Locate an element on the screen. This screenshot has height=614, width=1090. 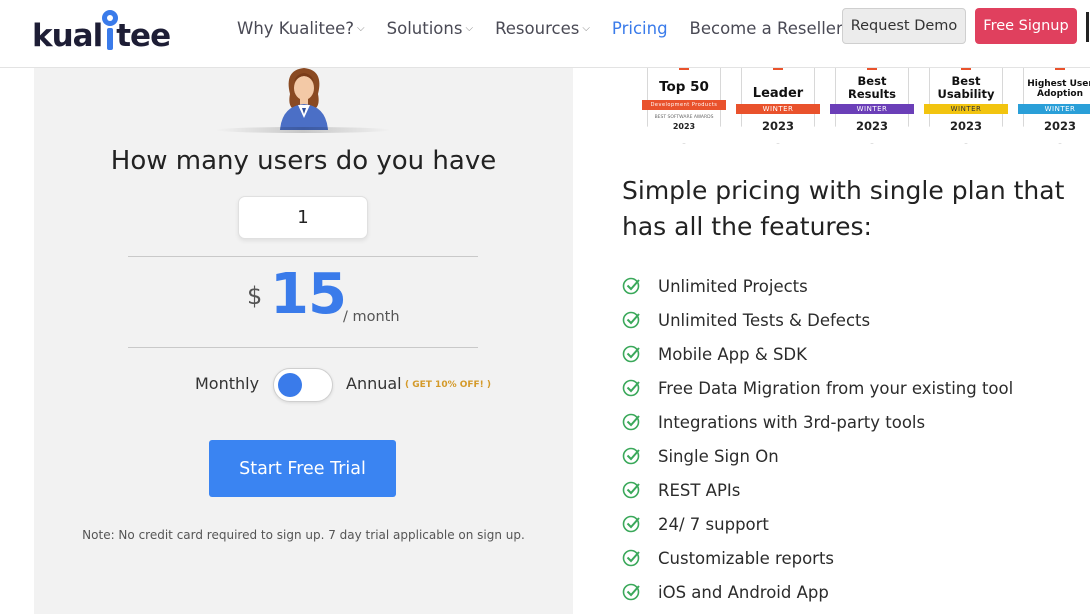
feature-text: Unlimited Projects is located at coordinates (733, 286).